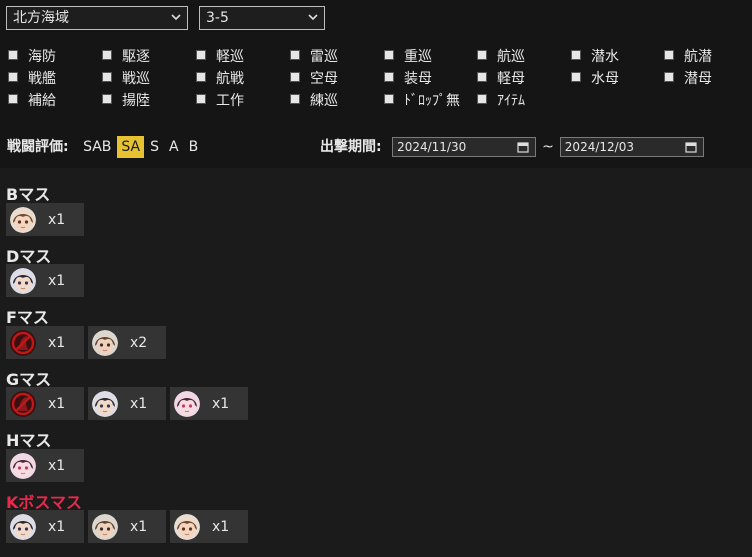  Describe the element at coordinates (38, 147) in the screenshot. I see `battle-rating-label: 戦闘評価:` at that location.